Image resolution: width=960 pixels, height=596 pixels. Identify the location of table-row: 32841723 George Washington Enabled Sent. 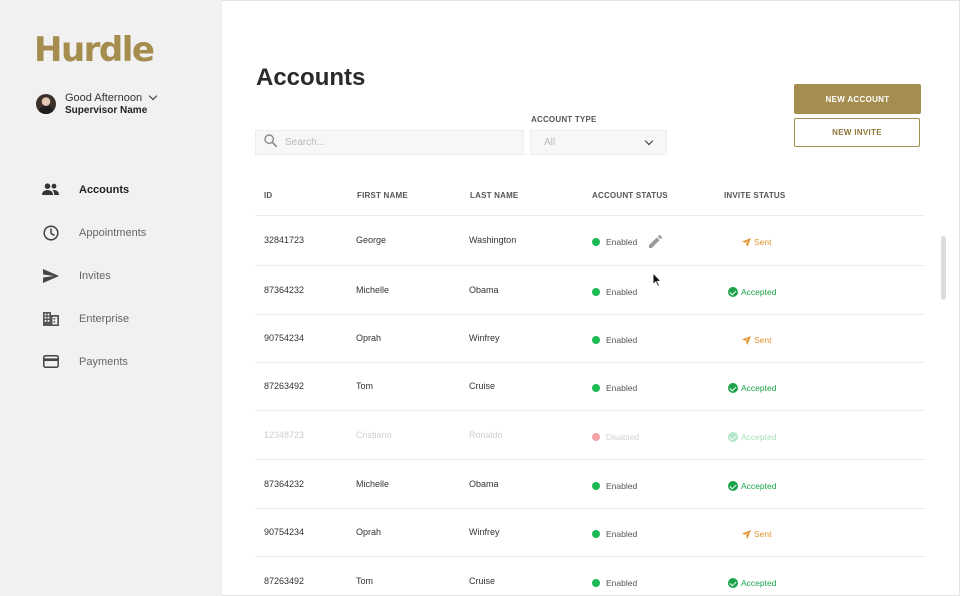
(590, 241).